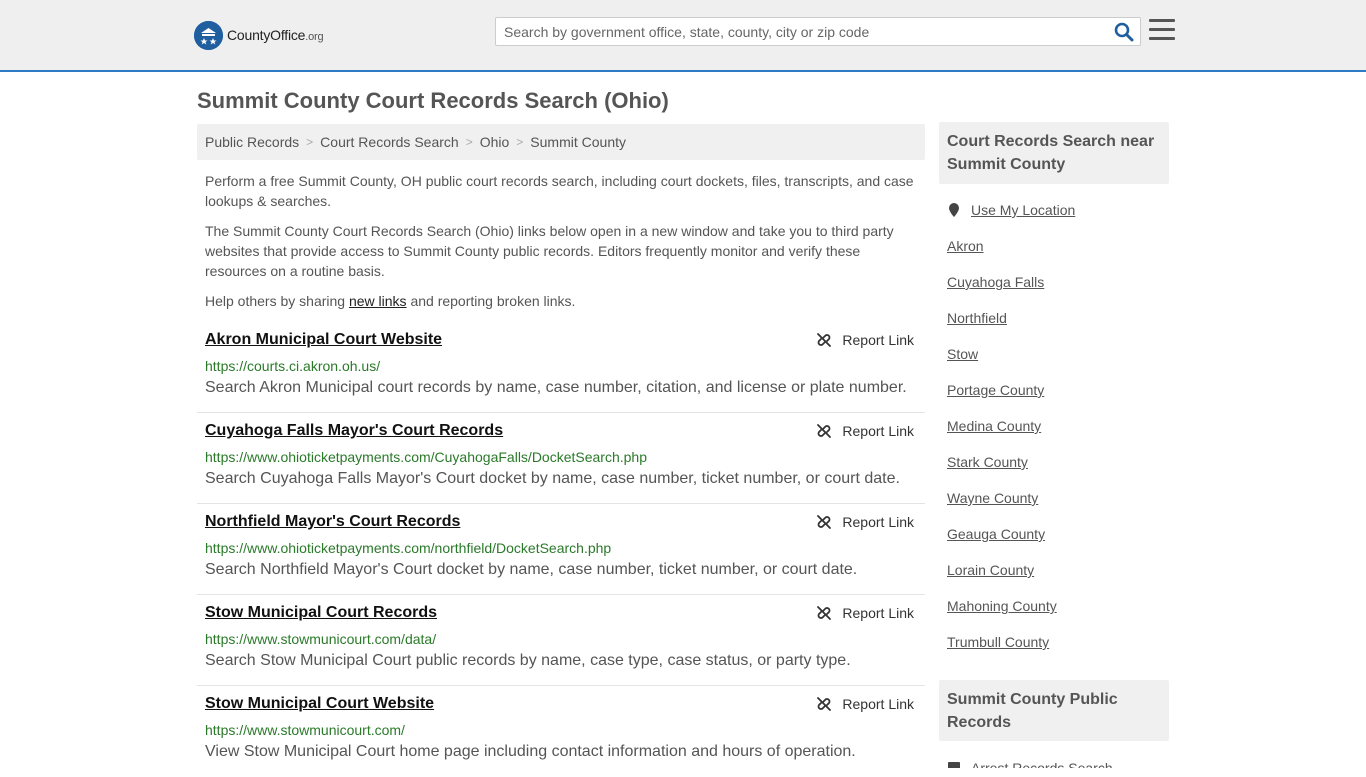 The width and height of the screenshot is (1366, 777). What do you see at coordinates (954, 210) in the screenshot?
I see `map-pin-icon` at bounding box center [954, 210].